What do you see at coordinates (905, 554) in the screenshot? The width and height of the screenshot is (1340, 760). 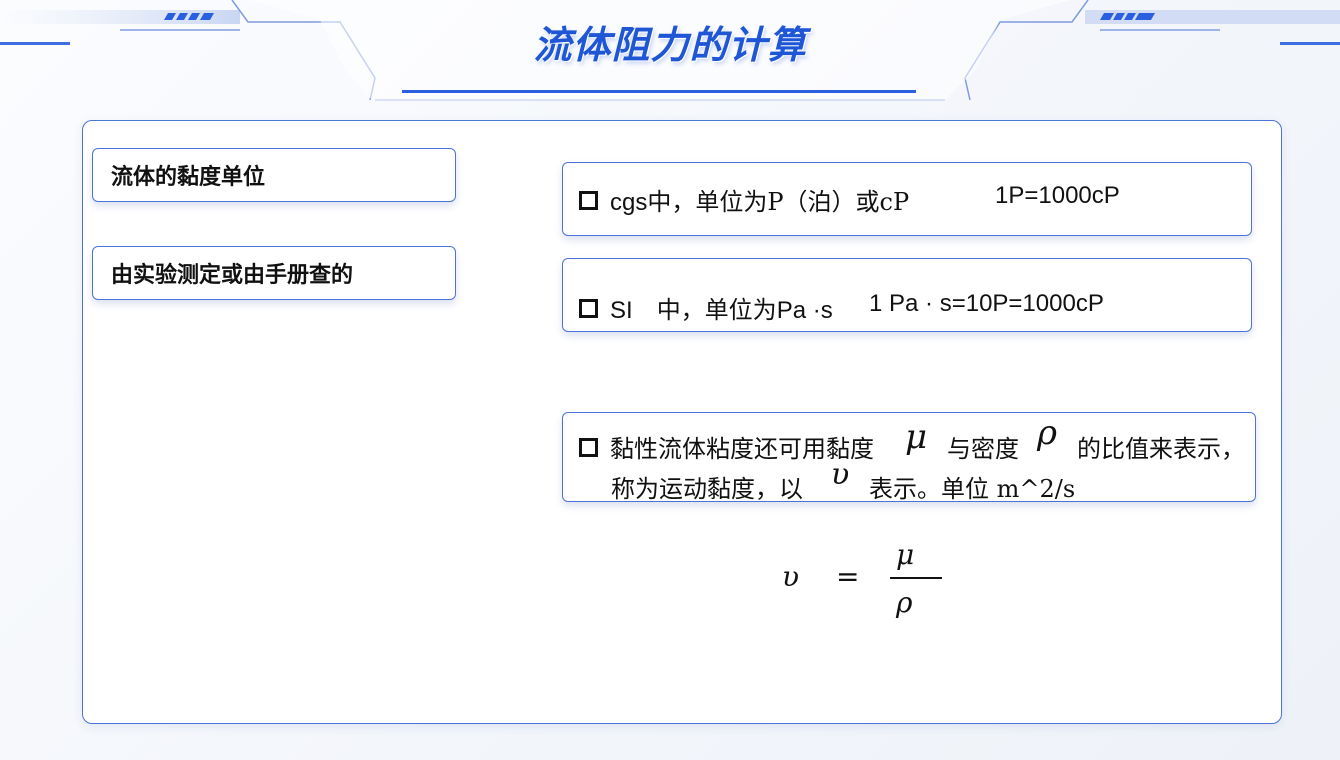 I see `formula-numerator: μ` at bounding box center [905, 554].